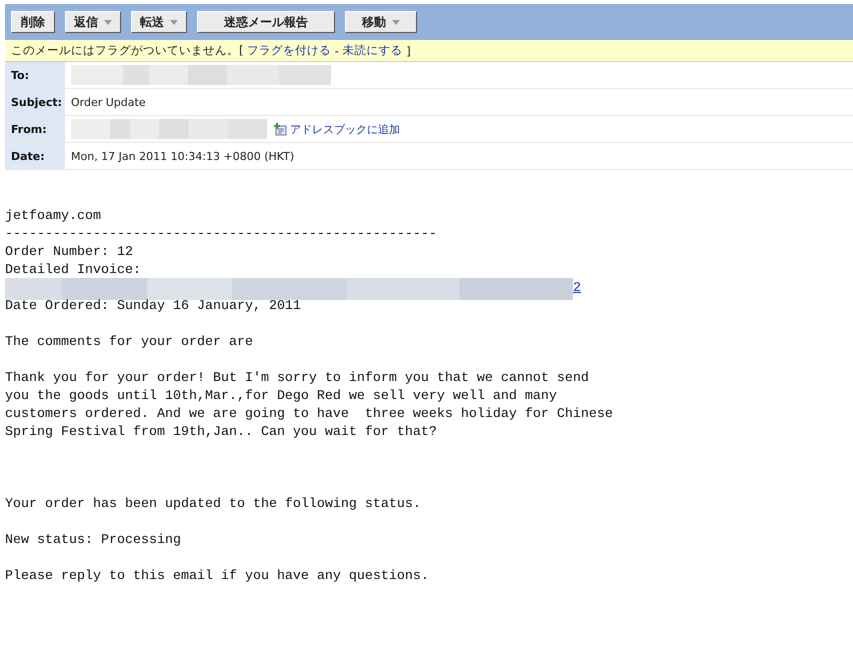 The image size is (853, 664). What do you see at coordinates (309, 406) in the screenshot?
I see `message-text: Thank you for your order! But I'm sorry to inform you that we cannot send you the goods until 10th,Mar.,for Dego Red we sell very well and many customers ordered. And we are going to have three weeks holiday for Chinese Spring Festival from 19th,Jan.. Can you wait for that?` at bounding box center [309, 406].